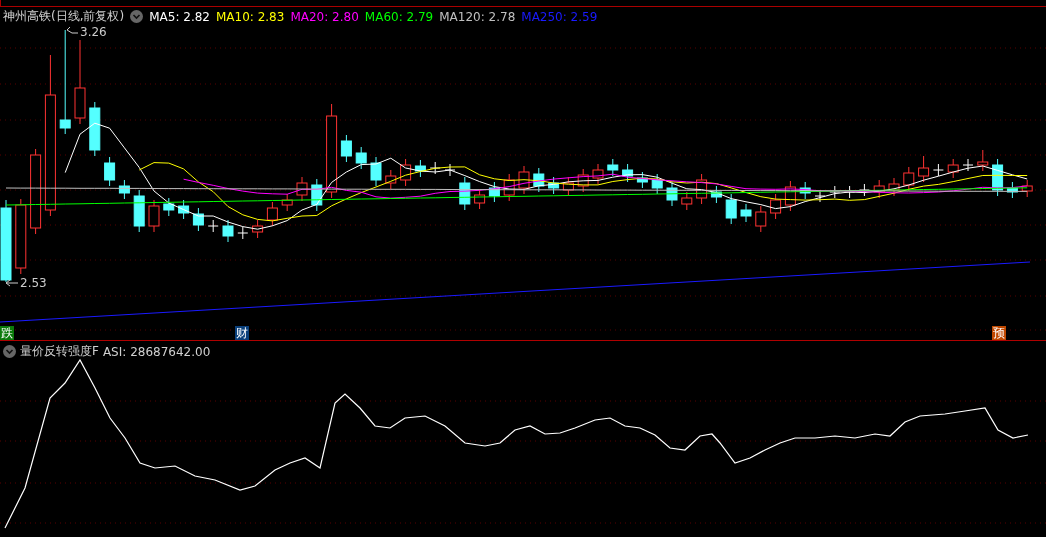 The width and height of the screenshot is (1046, 537). I want to click on moving-average-label: MA5: 2.82, so click(179, 16).